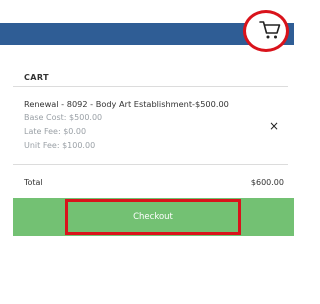  Describe the element at coordinates (153, 217) in the screenshot. I see `checkout-button: Checkout` at that location.